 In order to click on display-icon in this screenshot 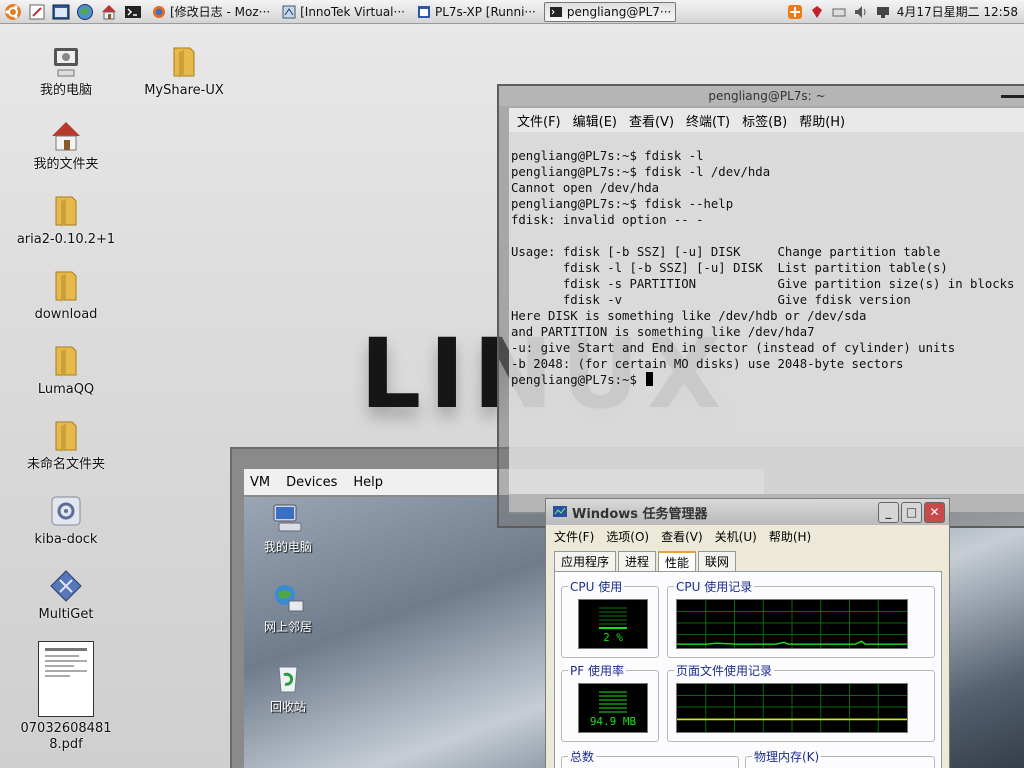, I will do `click(883, 12)`.